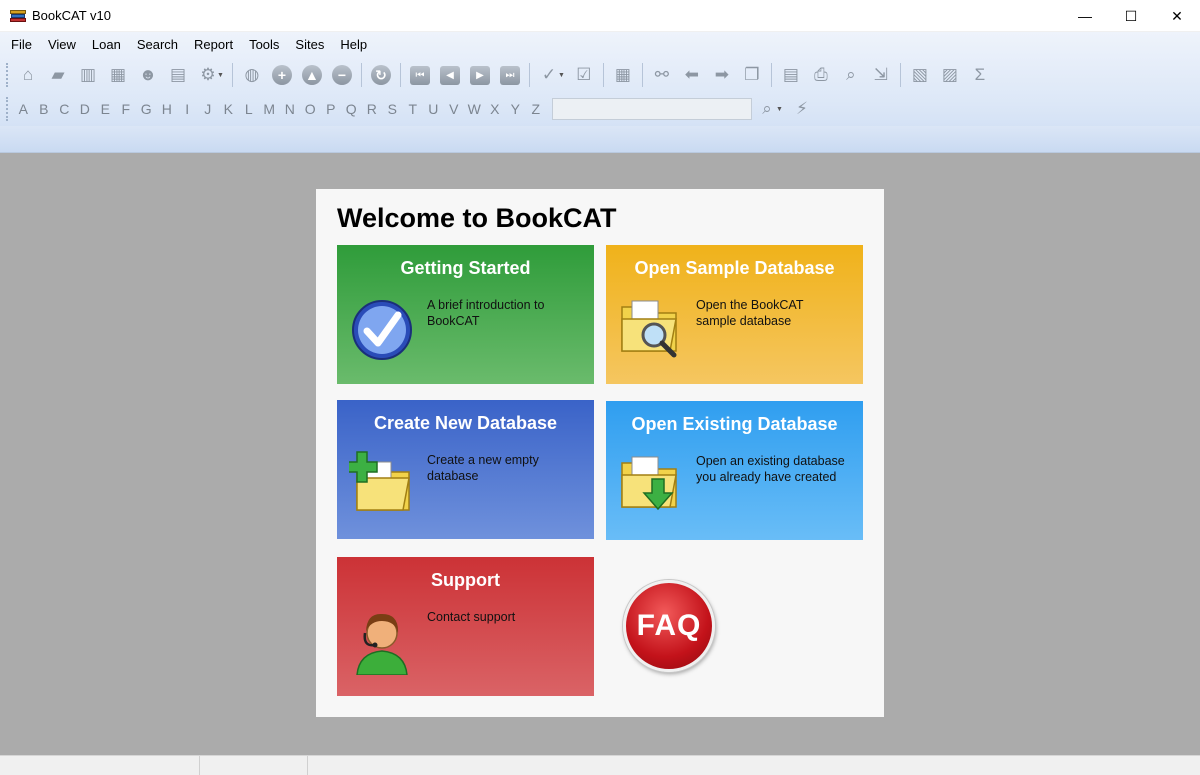  What do you see at coordinates (881, 75) in the screenshot?
I see `export-icon: ⇲` at bounding box center [881, 75].